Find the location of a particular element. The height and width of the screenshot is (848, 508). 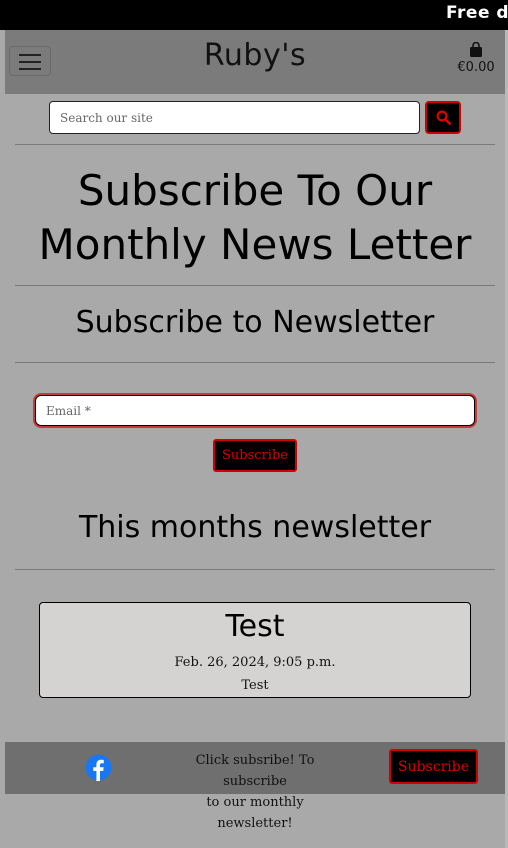

search-icon is located at coordinates (443, 117).